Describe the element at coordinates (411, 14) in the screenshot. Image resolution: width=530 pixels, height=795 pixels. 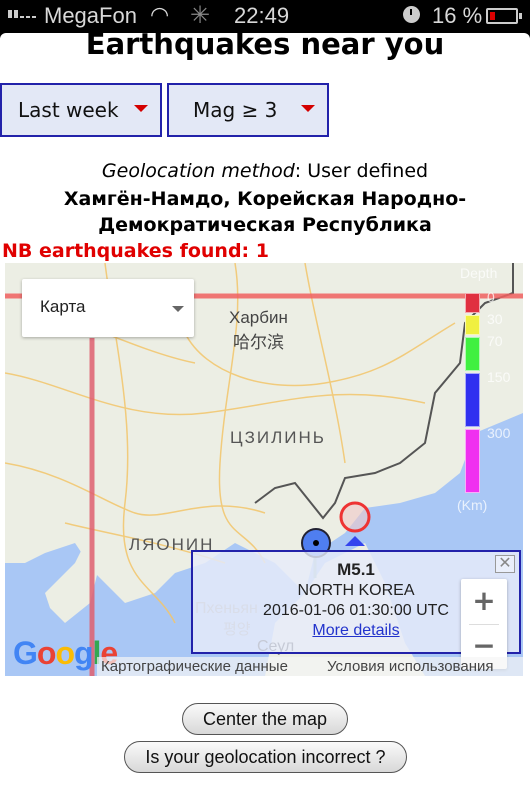
I see `alarm-clock-icon` at that location.